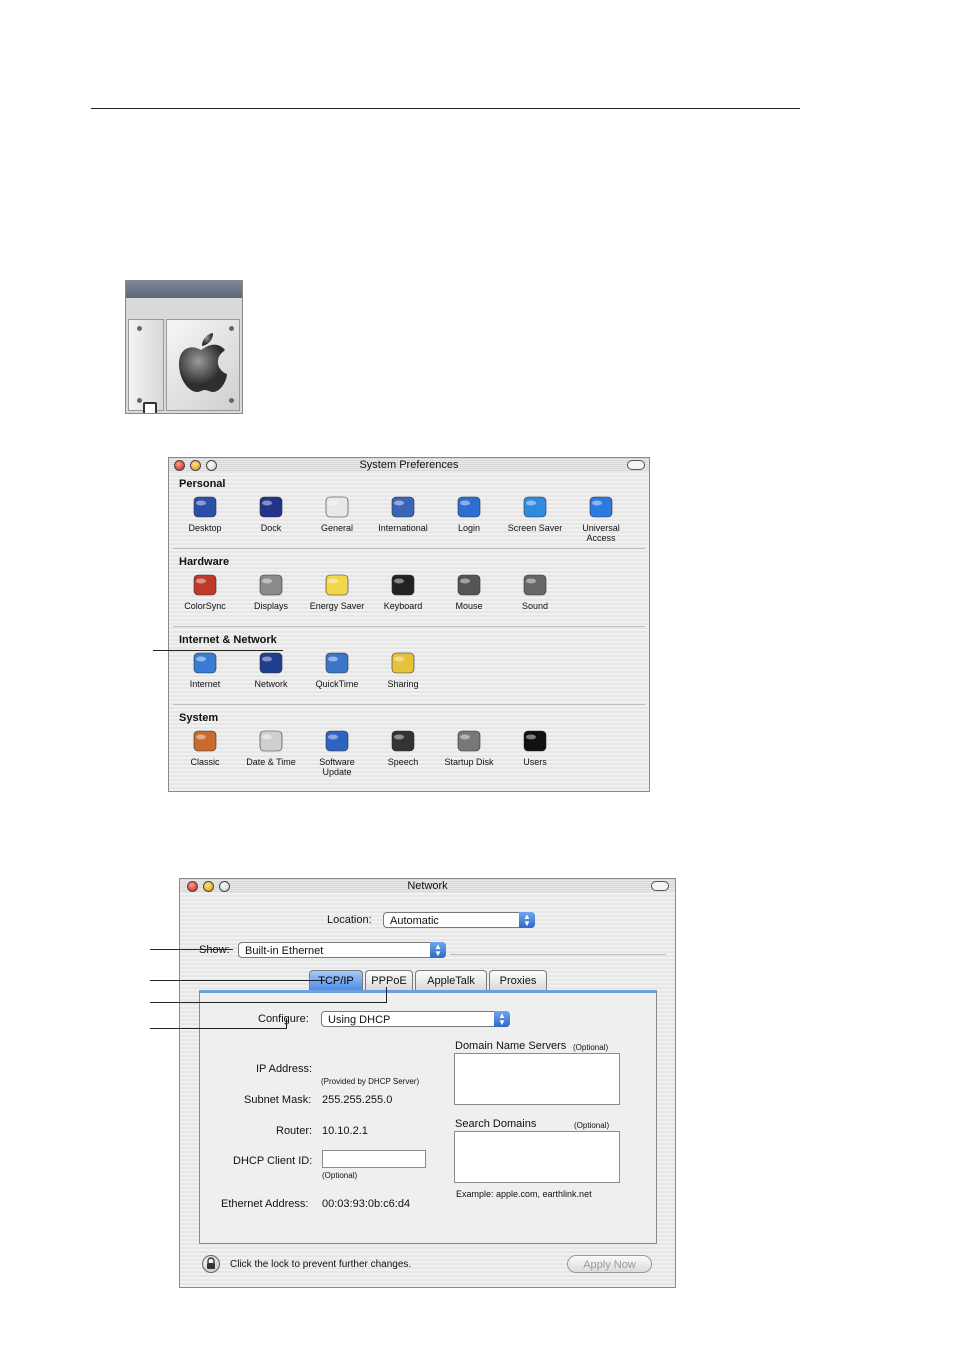 This screenshot has height=1363, width=954. What do you see at coordinates (278, 1100) in the screenshot?
I see `subnet-mask-label: Subnet Mask:` at bounding box center [278, 1100].